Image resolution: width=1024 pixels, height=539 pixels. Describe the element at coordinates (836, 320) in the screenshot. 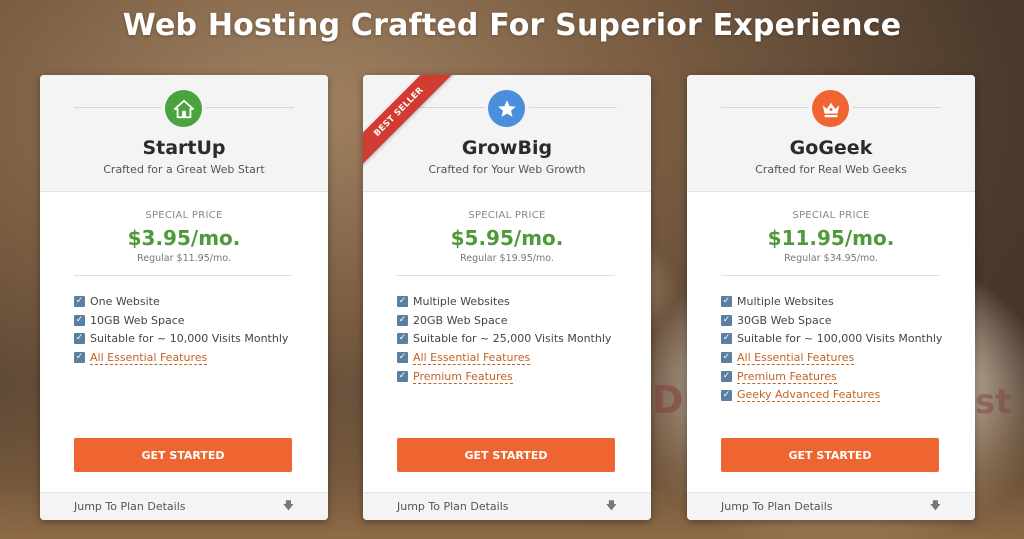

I see `feature-item: ✓ 30GB Web Space` at that location.